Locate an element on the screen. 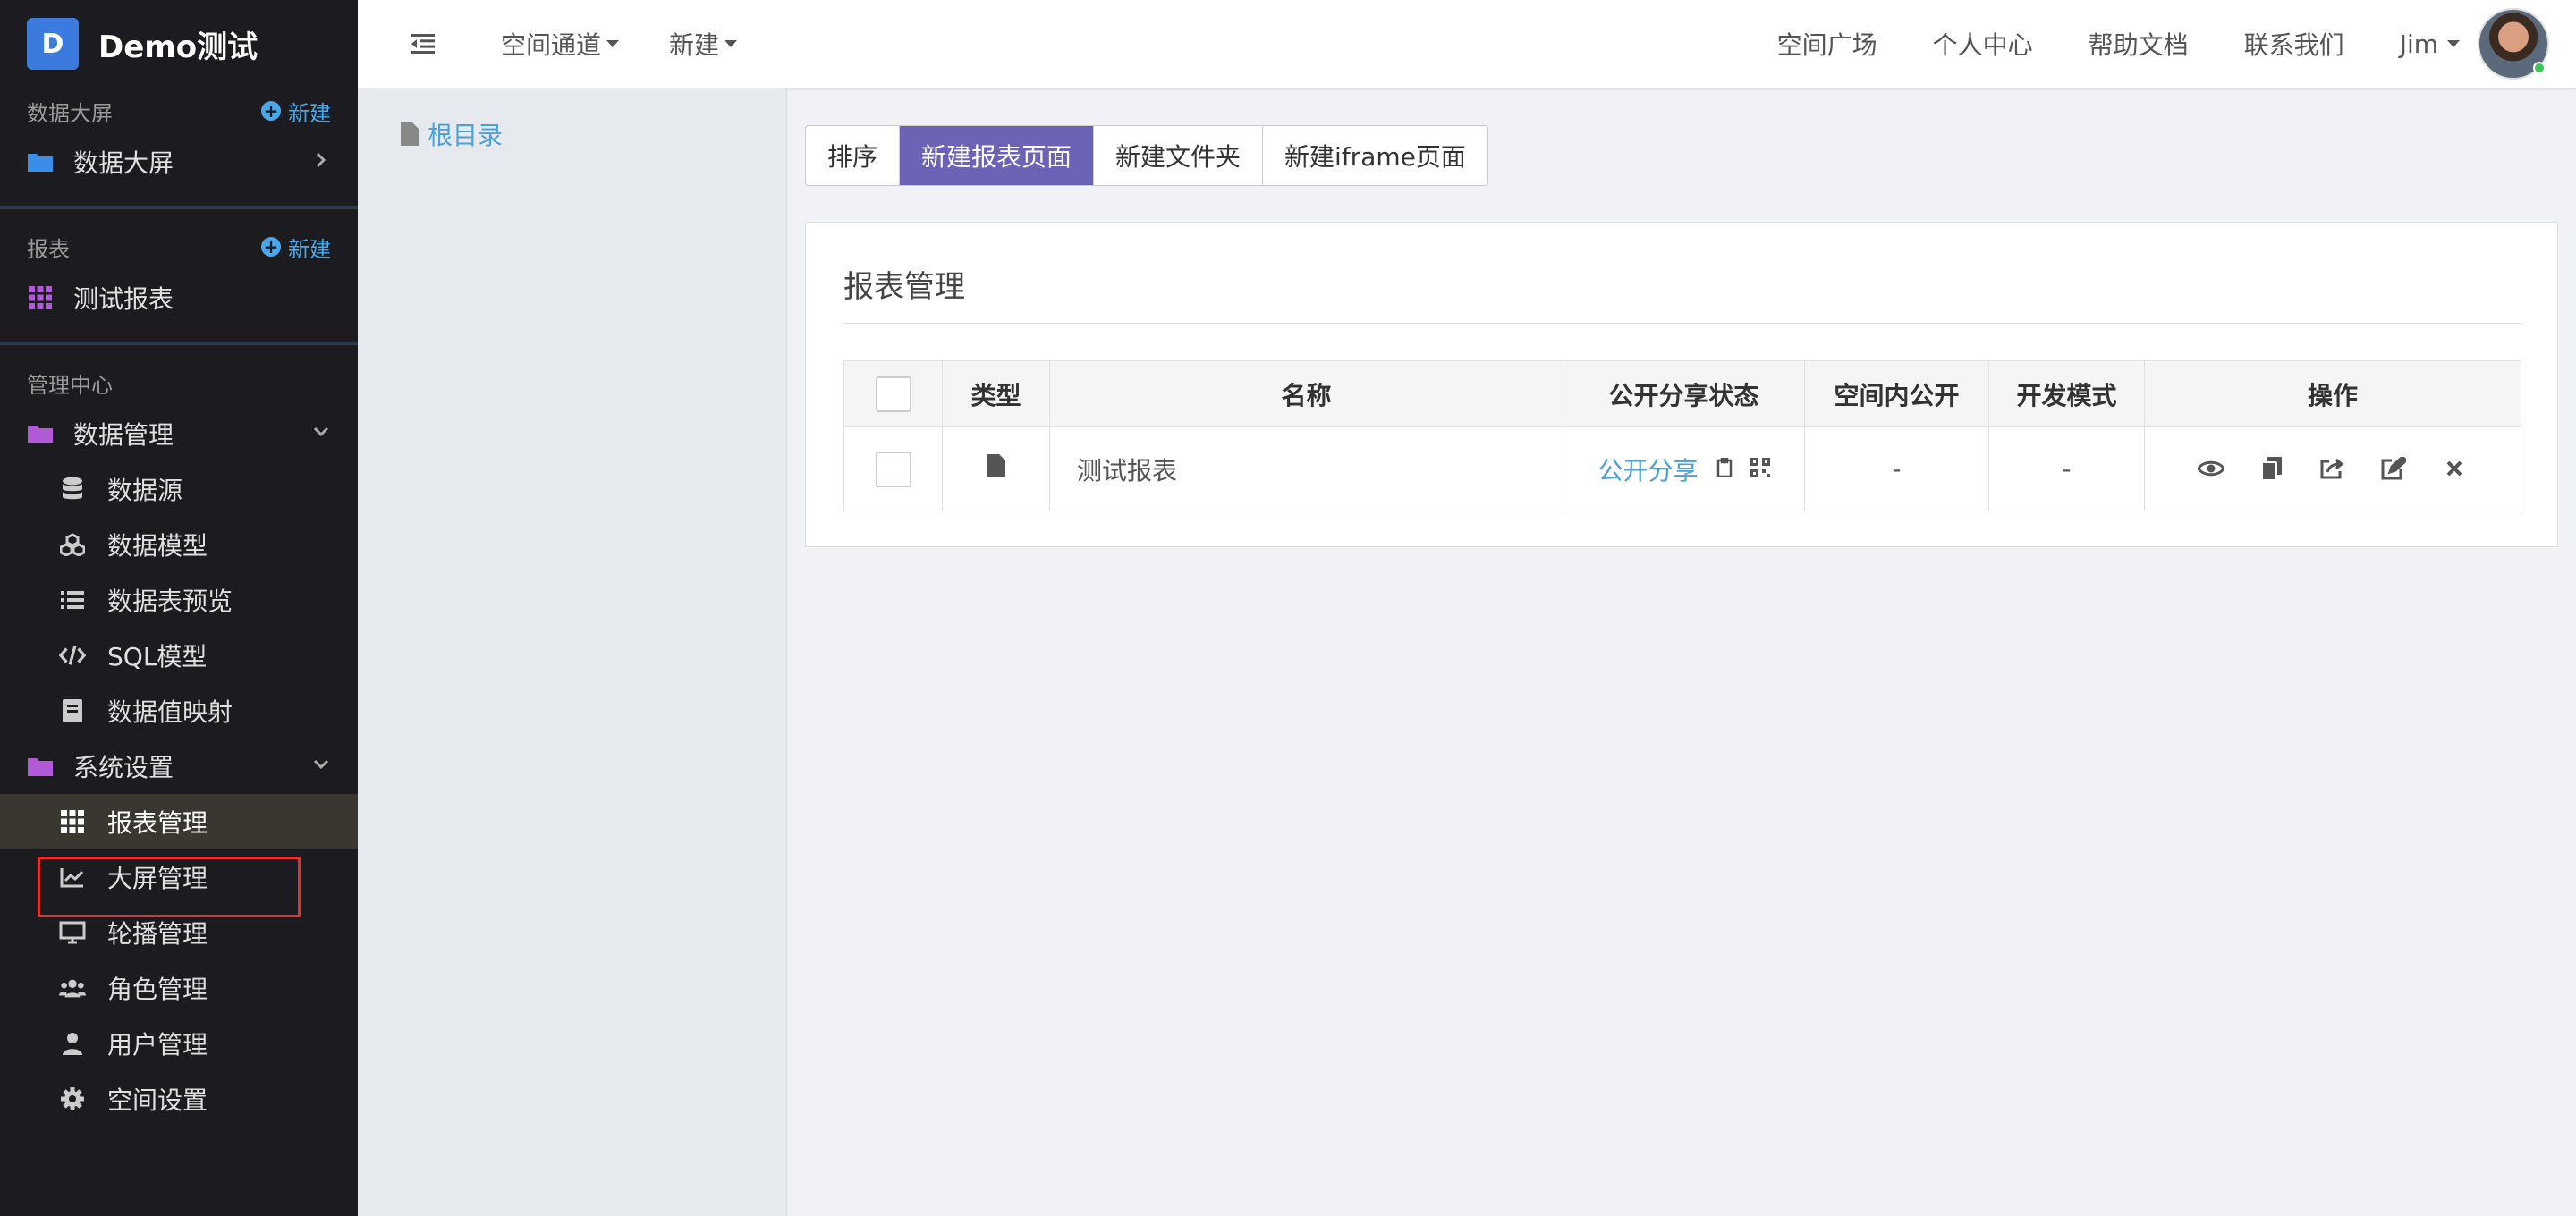 Image resolution: width=2576 pixels, height=1216 pixels. sidebar-item-label: 测试报表 is located at coordinates (123, 299).